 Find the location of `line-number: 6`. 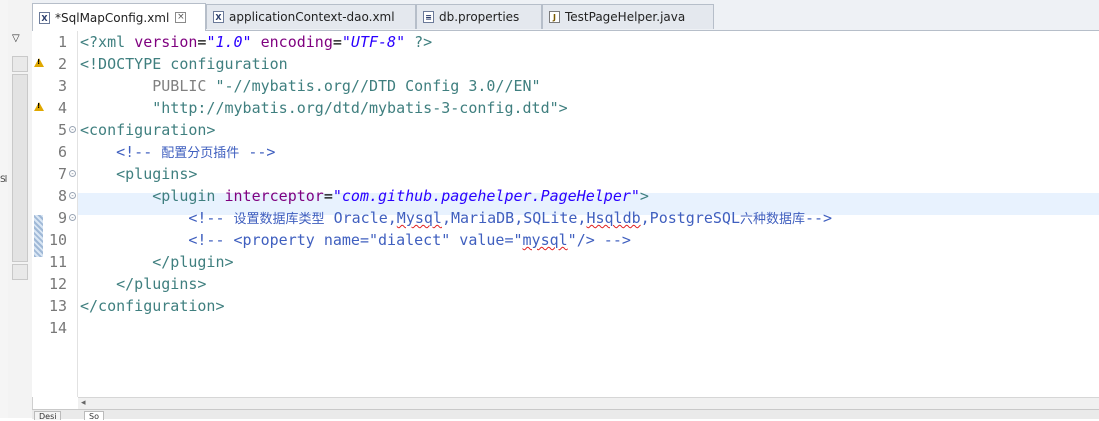

line-number: 6 is located at coordinates (62, 152).